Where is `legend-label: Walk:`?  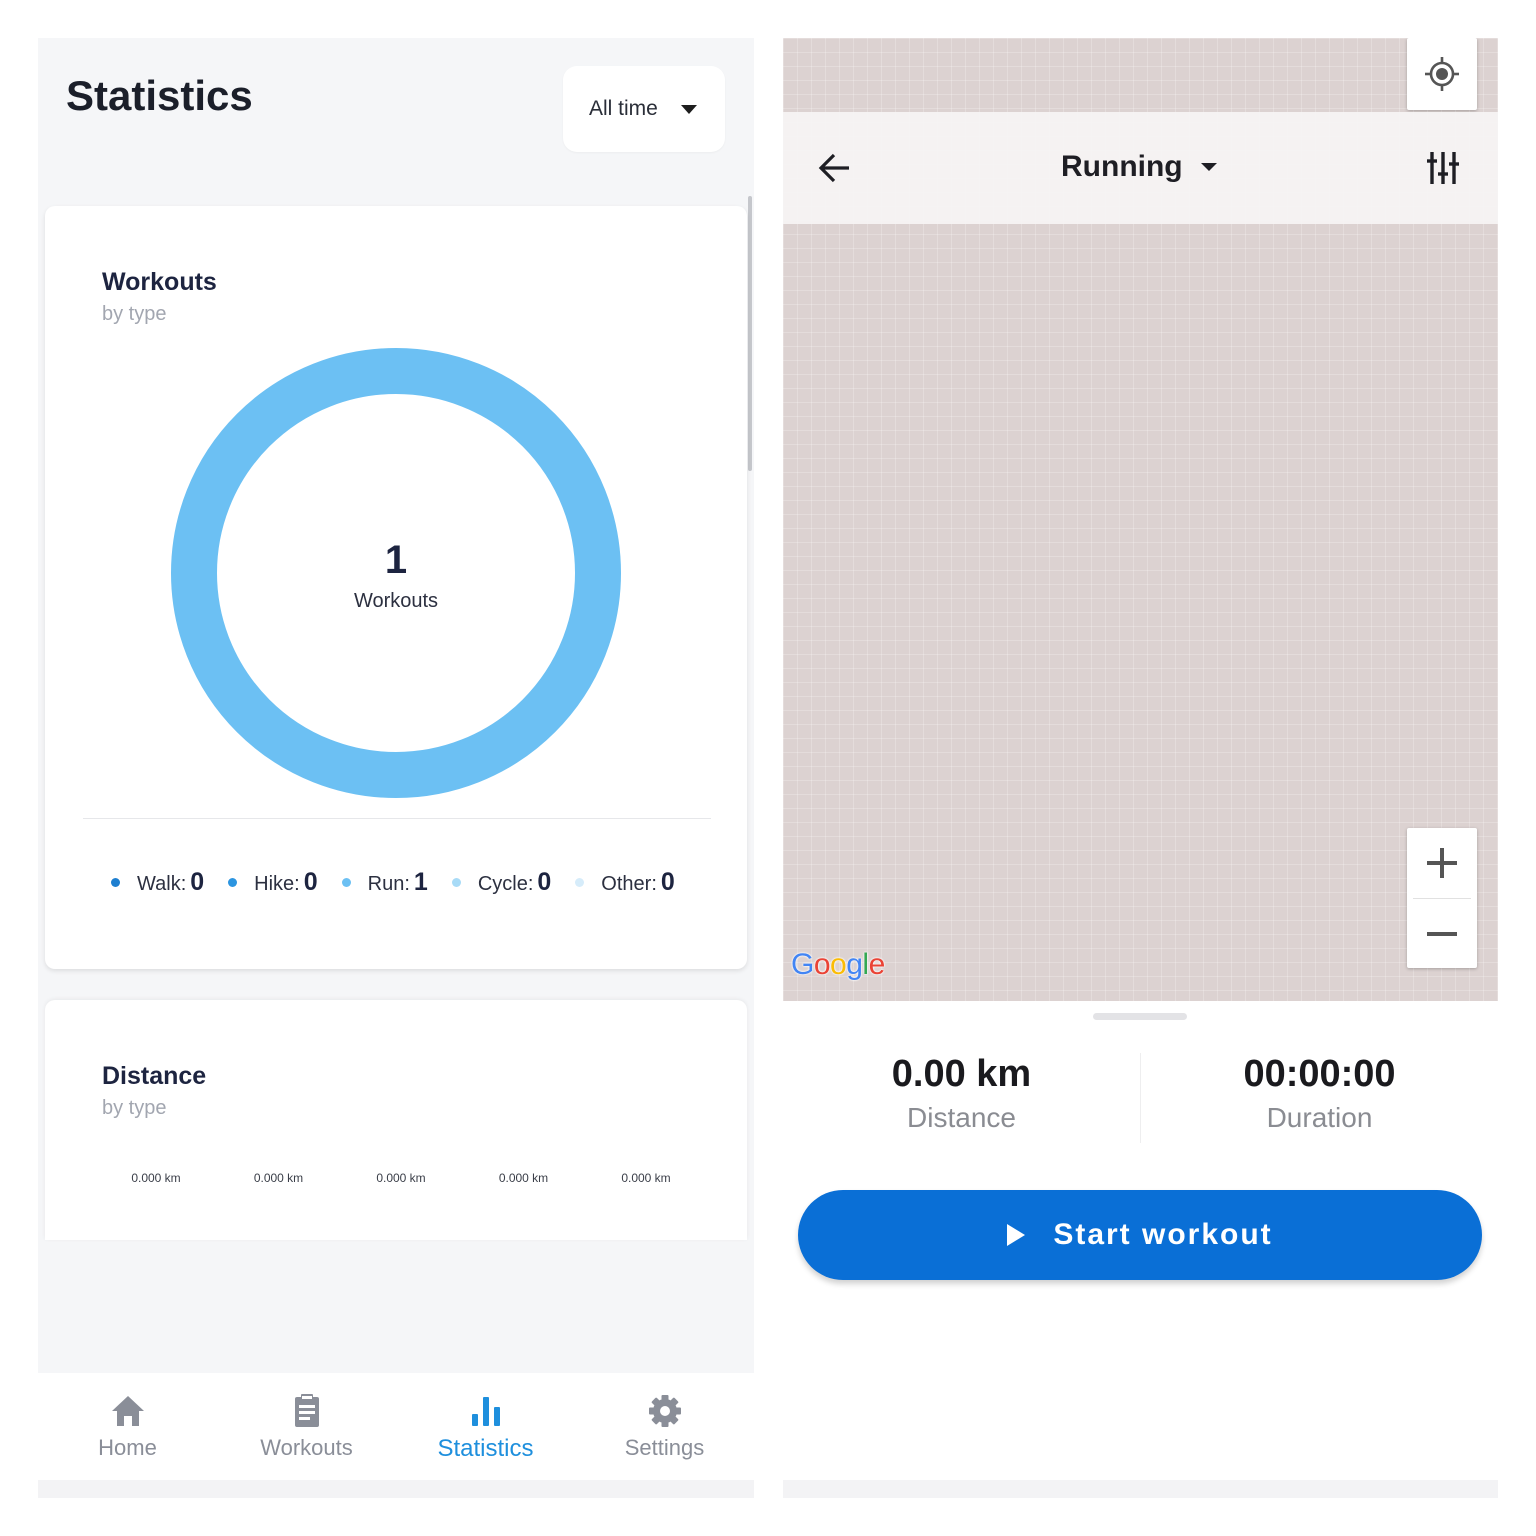
legend-label: Walk: is located at coordinates (162, 884).